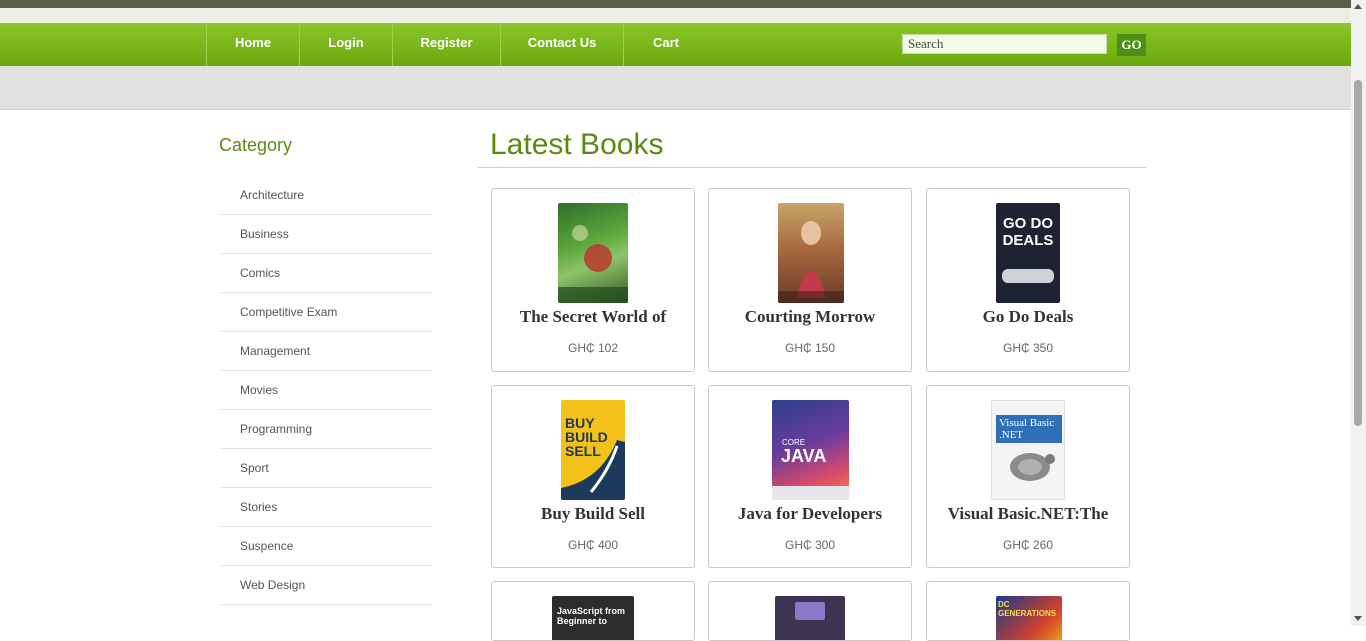 The width and height of the screenshot is (1366, 641). What do you see at coordinates (345, 44) in the screenshot?
I see `nav-login: Login` at bounding box center [345, 44].